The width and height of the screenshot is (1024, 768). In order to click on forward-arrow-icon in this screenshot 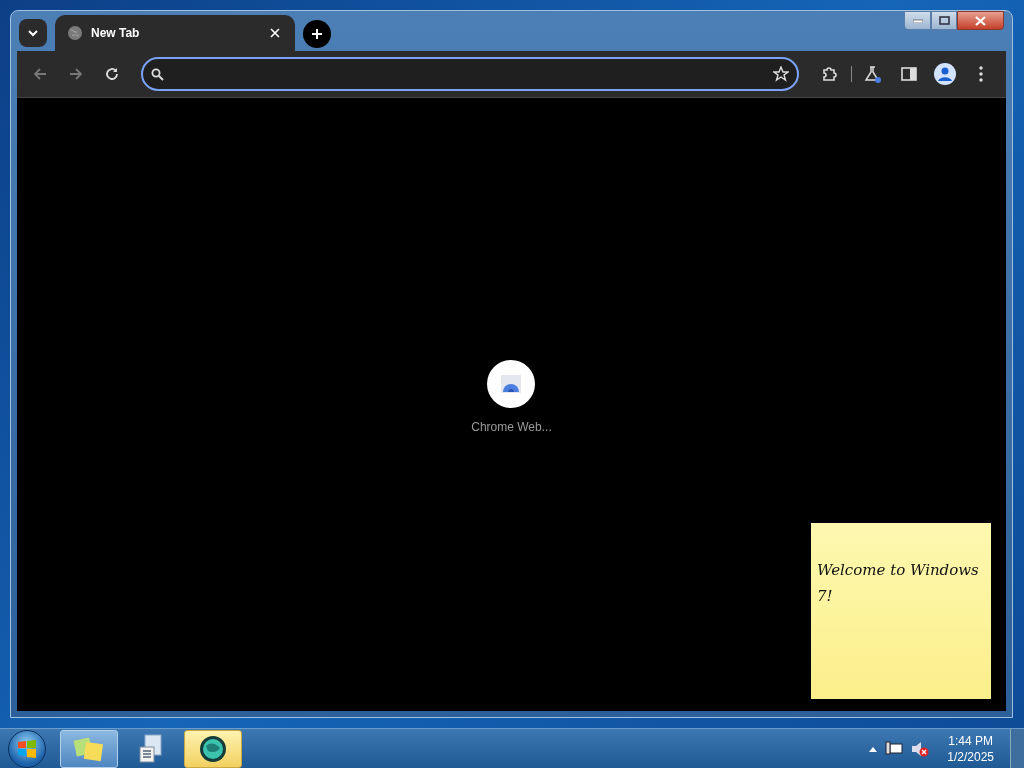, I will do `click(76, 74)`.